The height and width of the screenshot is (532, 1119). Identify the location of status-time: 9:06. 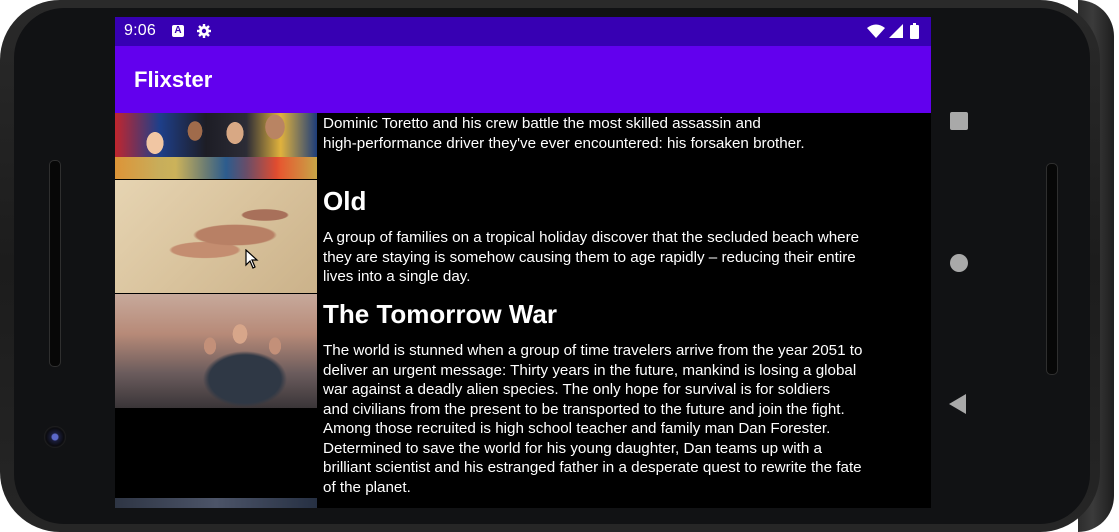
(140, 30).